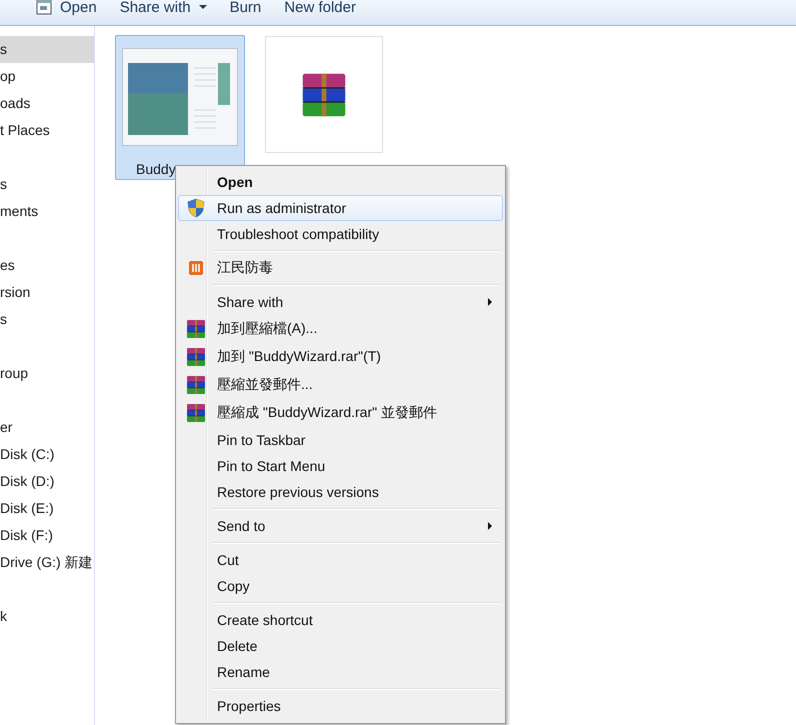 Image resolution: width=796 pixels, height=725 pixels. Describe the element at coordinates (169, 8) in the screenshot. I see `toolbar-button: Share with` at that location.